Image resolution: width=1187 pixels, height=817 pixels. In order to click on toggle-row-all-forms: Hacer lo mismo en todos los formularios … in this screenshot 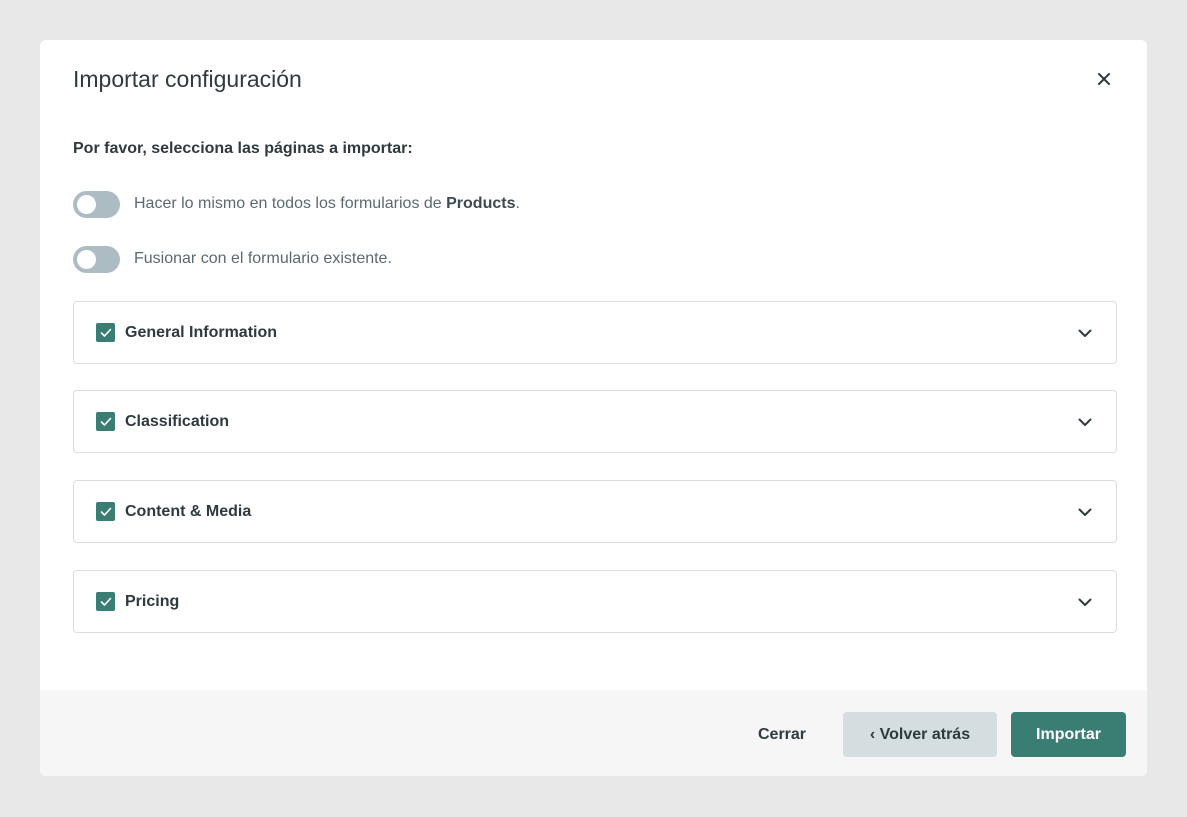, I will do `click(296, 204)`.